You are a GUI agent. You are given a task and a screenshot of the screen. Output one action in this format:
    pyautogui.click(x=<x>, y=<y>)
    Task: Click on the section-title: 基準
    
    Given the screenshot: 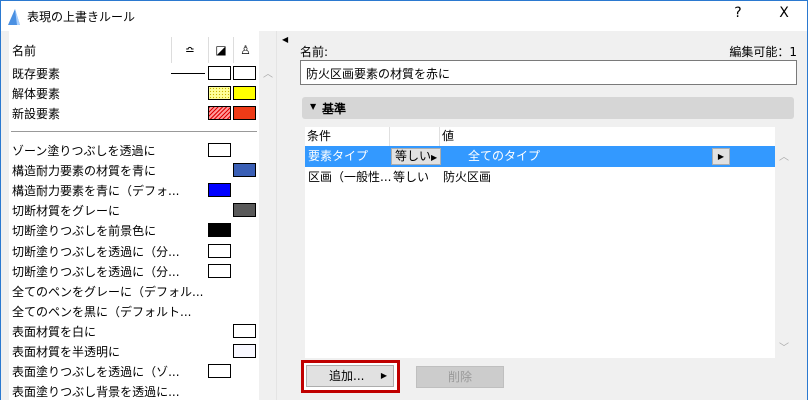 What is the action you would take?
    pyautogui.click(x=334, y=109)
    